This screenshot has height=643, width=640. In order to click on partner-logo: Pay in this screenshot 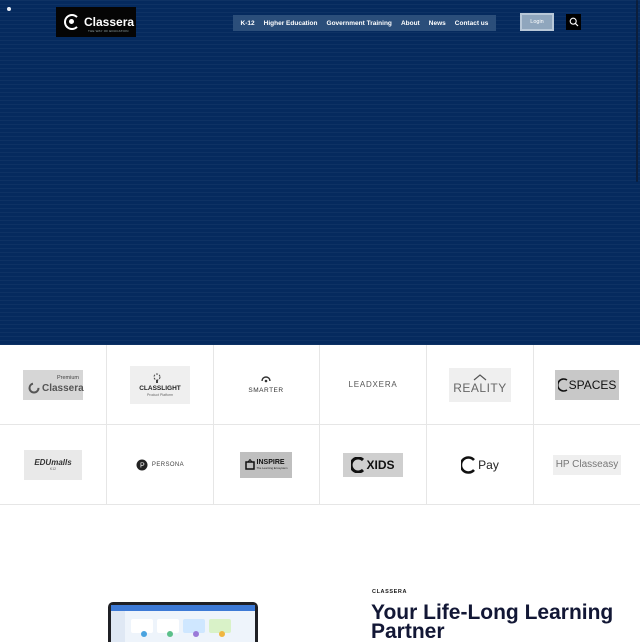, I will do `click(480, 465)`.